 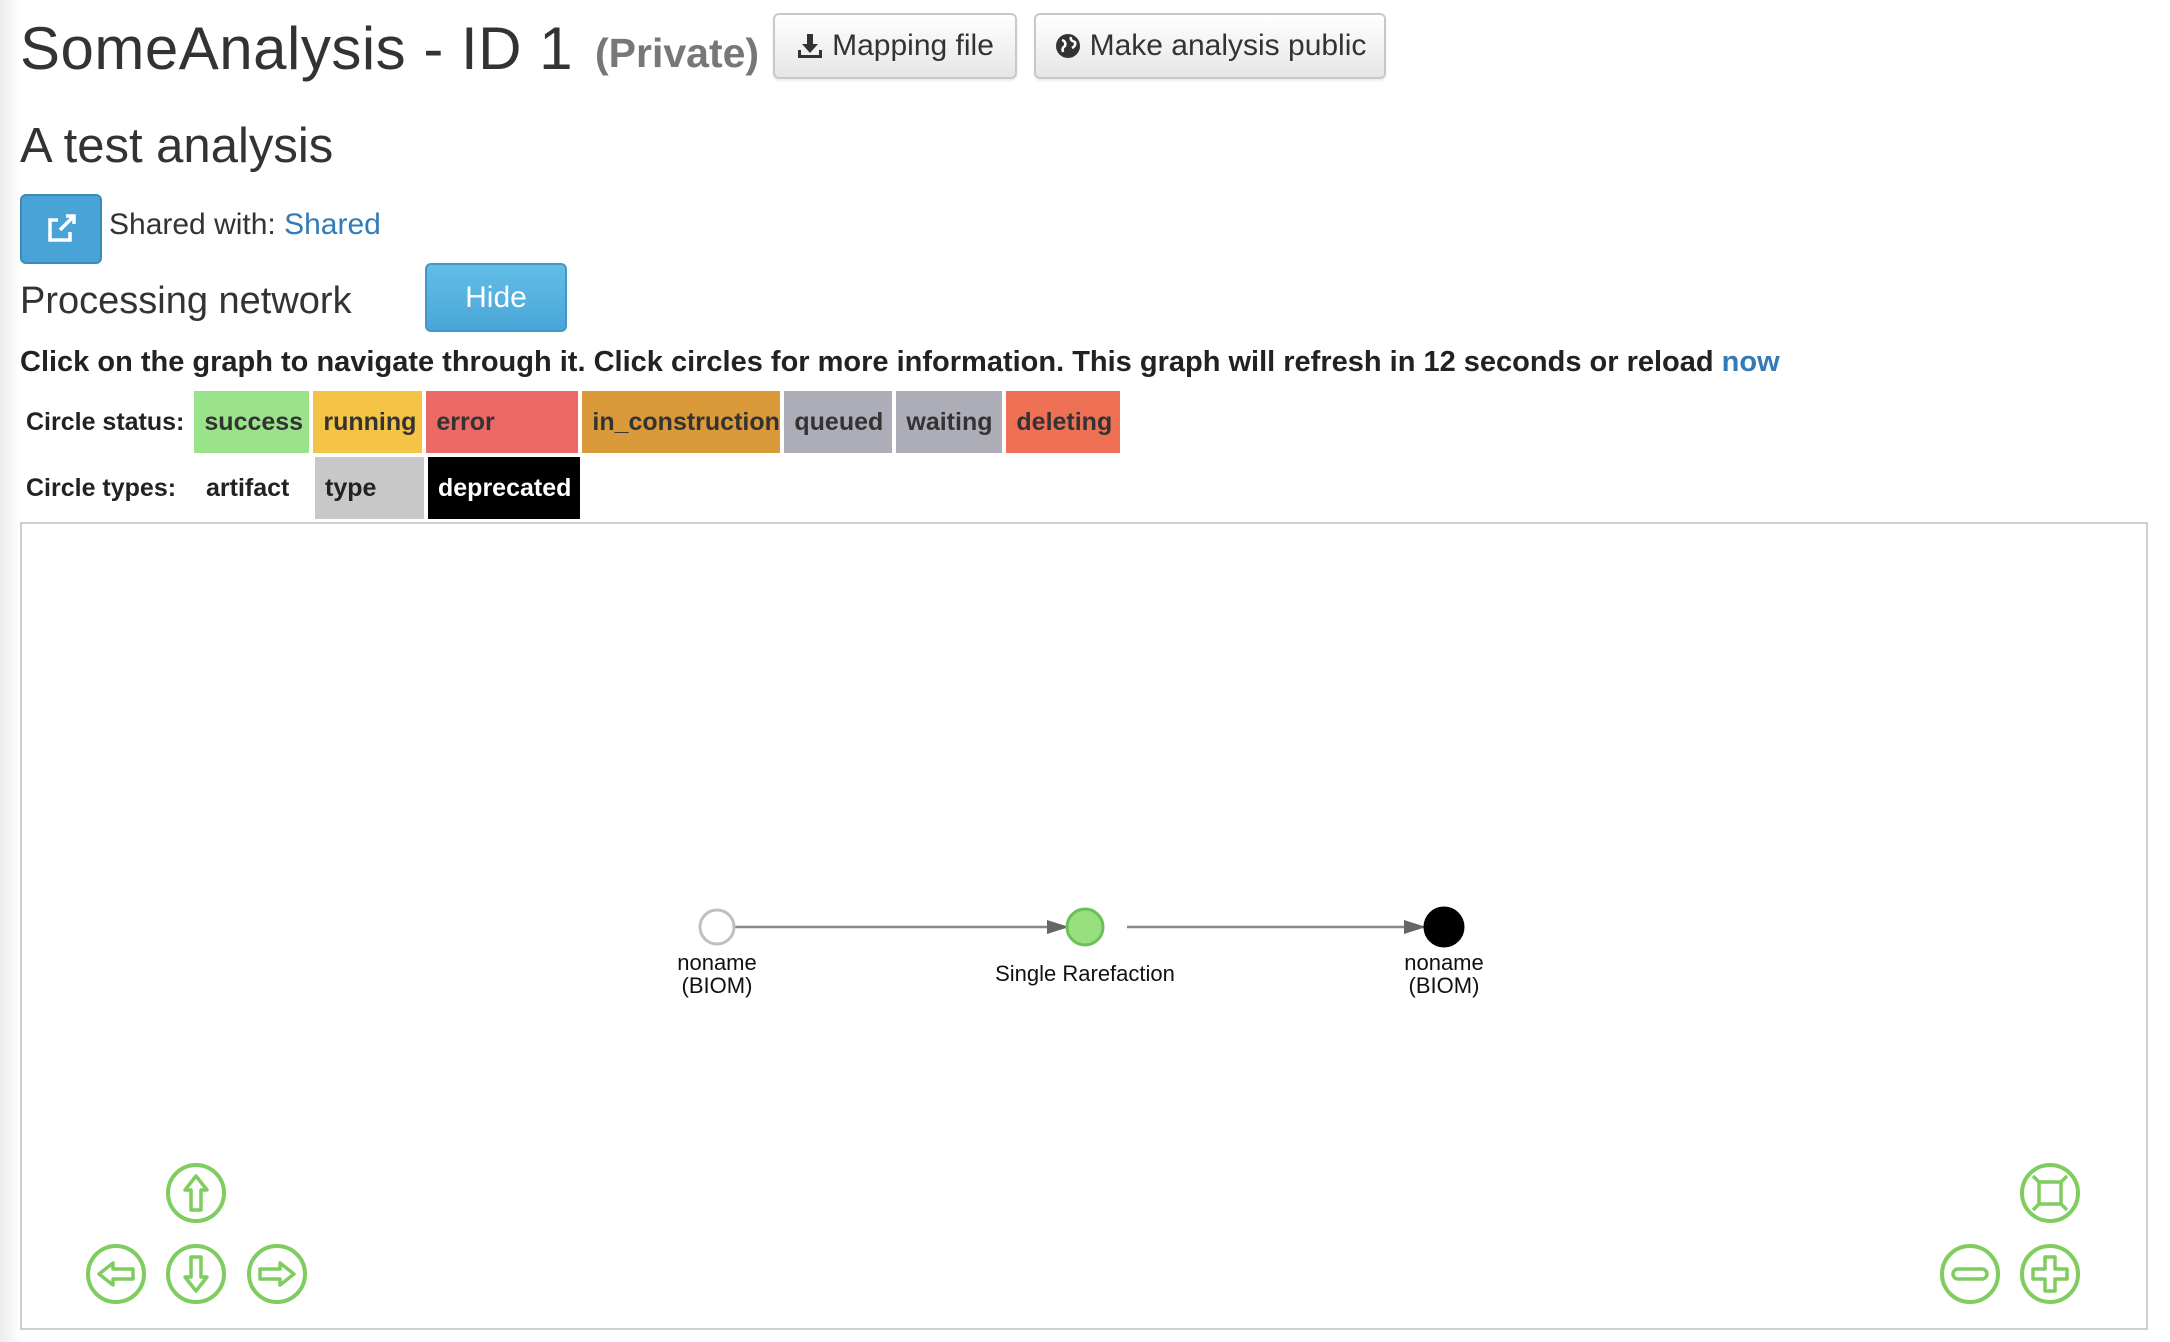 I want to click on status-chip-label: success, so click(x=254, y=421).